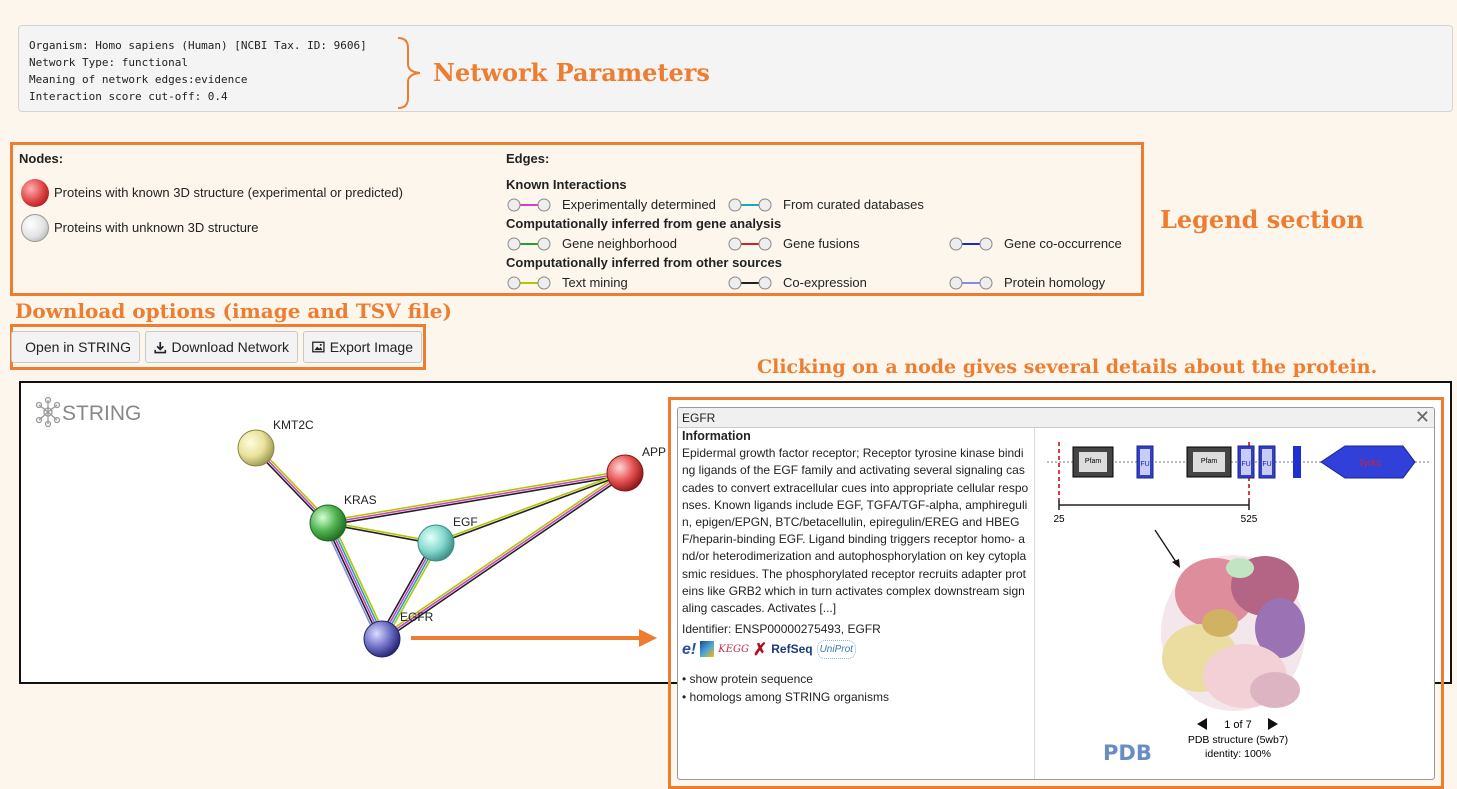 Image resolution: width=1457 pixels, height=789 pixels. I want to click on annotation-arrow, so click(534, 638).